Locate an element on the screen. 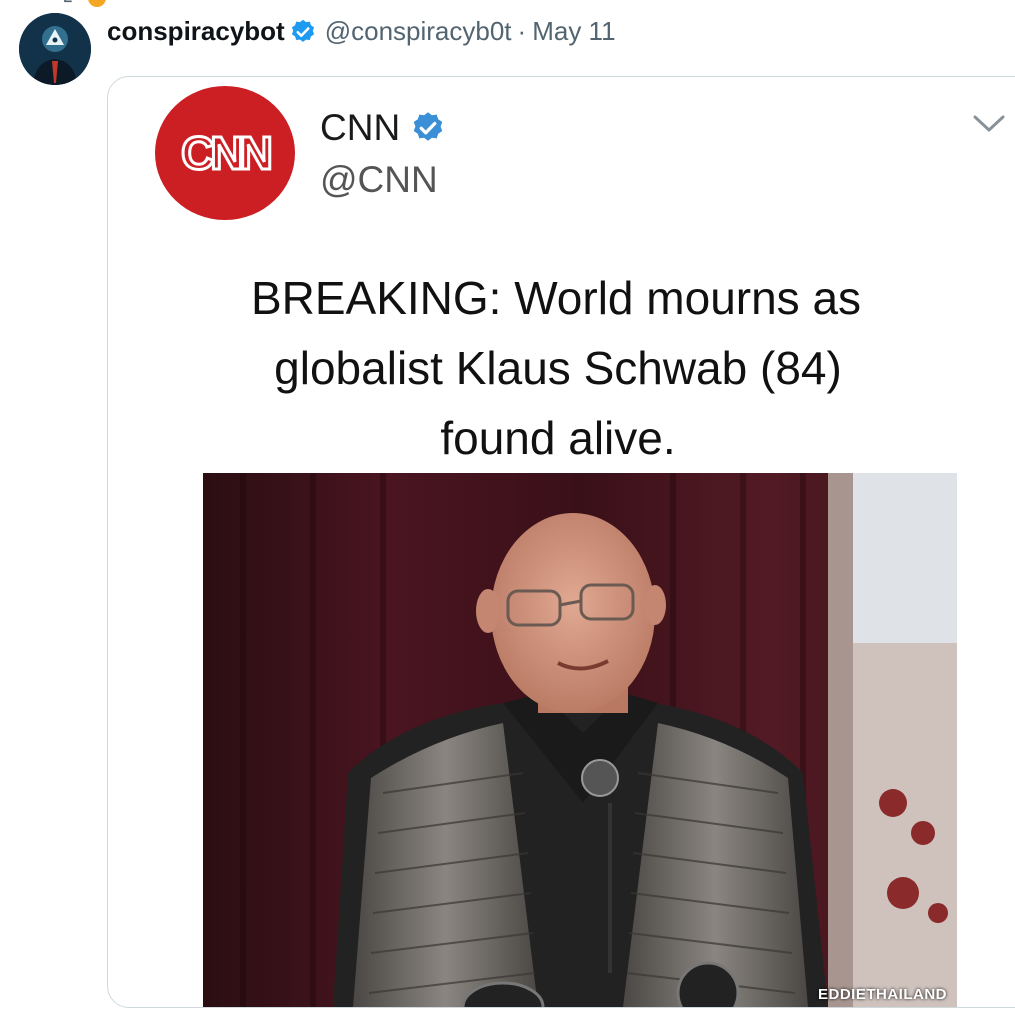 This screenshot has height=1018, width=1015. reposter-badge-icon is located at coordinates (97, 3).